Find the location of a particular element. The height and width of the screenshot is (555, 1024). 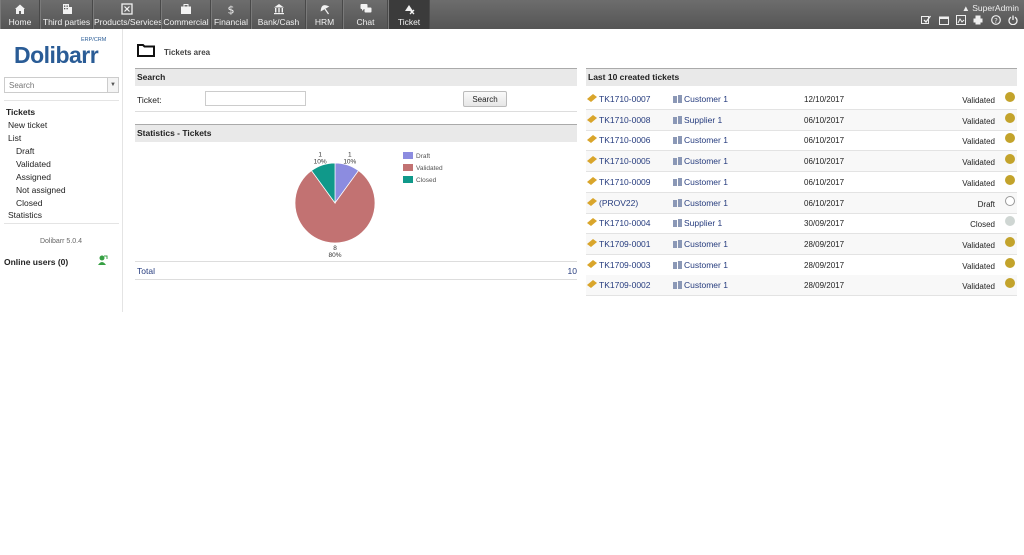

ticket-ref-link: TK1710-0004 is located at coordinates (625, 223).